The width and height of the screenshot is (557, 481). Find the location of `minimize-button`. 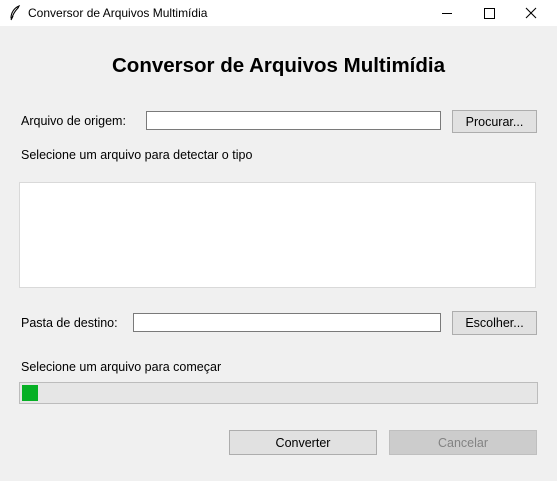

minimize-button is located at coordinates (447, 13).